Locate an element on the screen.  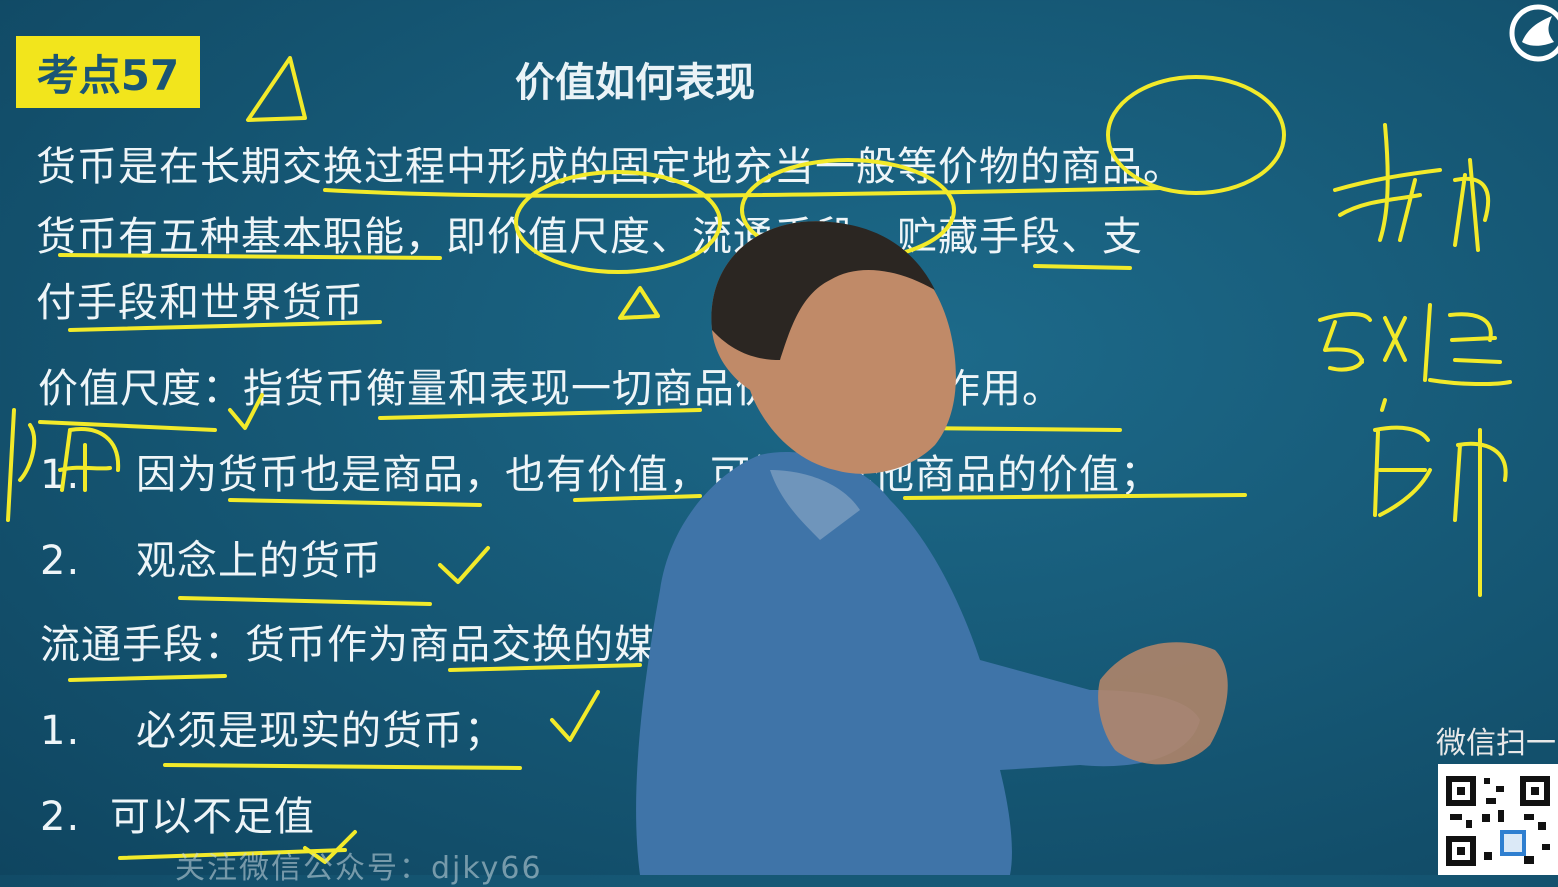
wechat-scan-label: 微信扫一 is located at coordinates (1496, 743).